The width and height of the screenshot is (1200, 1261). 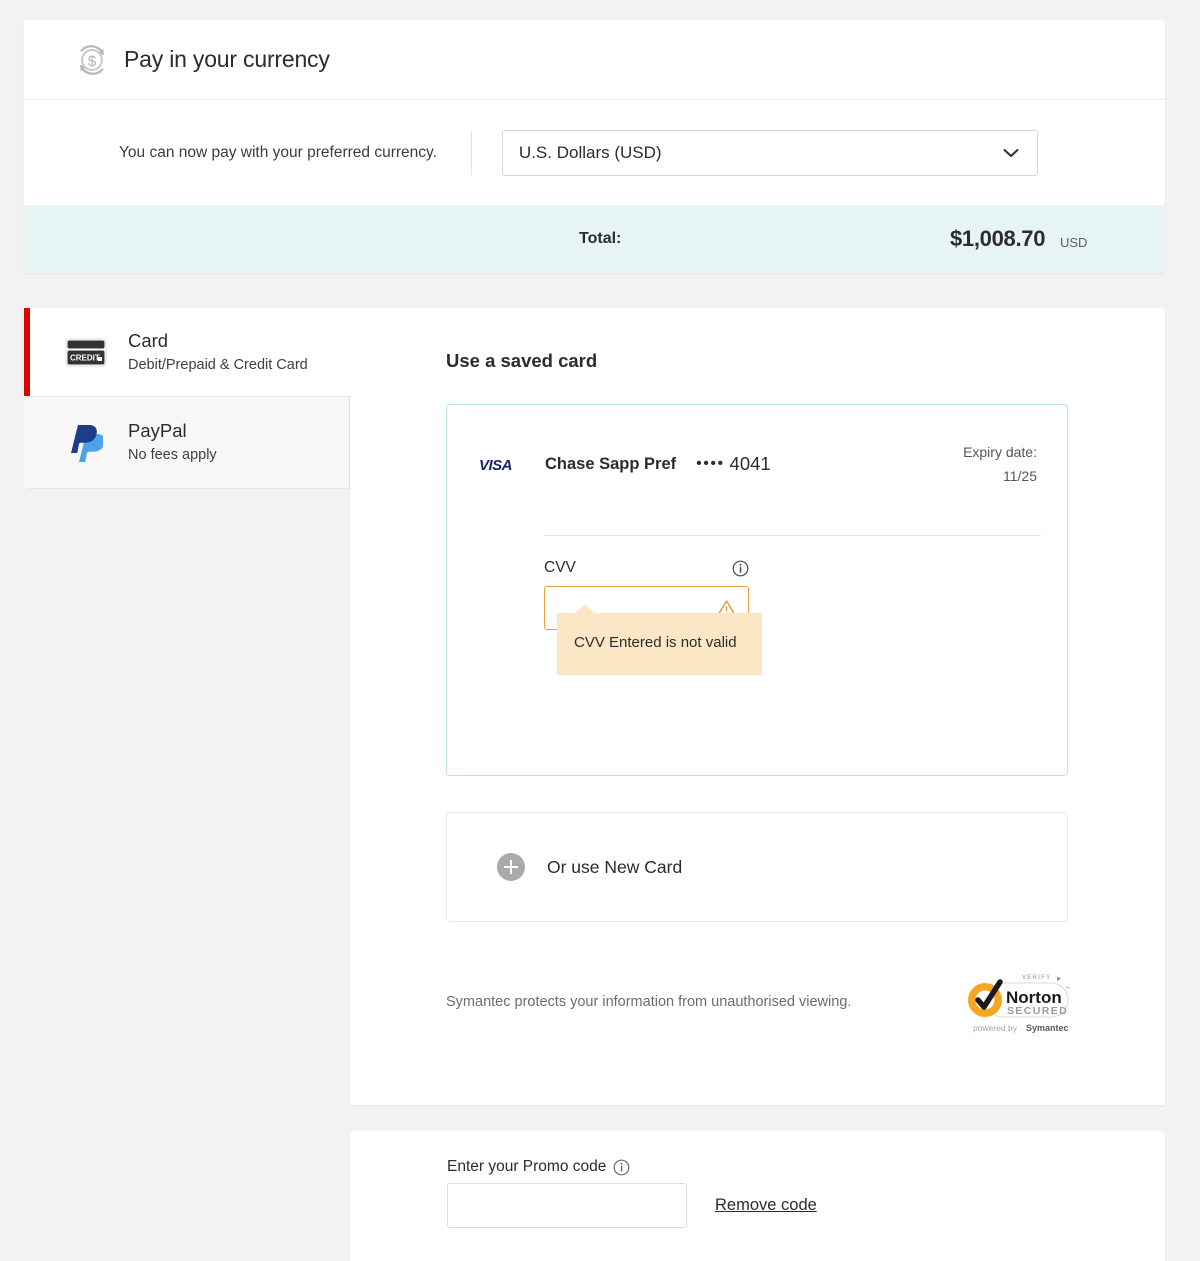 What do you see at coordinates (998, 238) in the screenshot?
I see `total-amount: $1,008.70` at bounding box center [998, 238].